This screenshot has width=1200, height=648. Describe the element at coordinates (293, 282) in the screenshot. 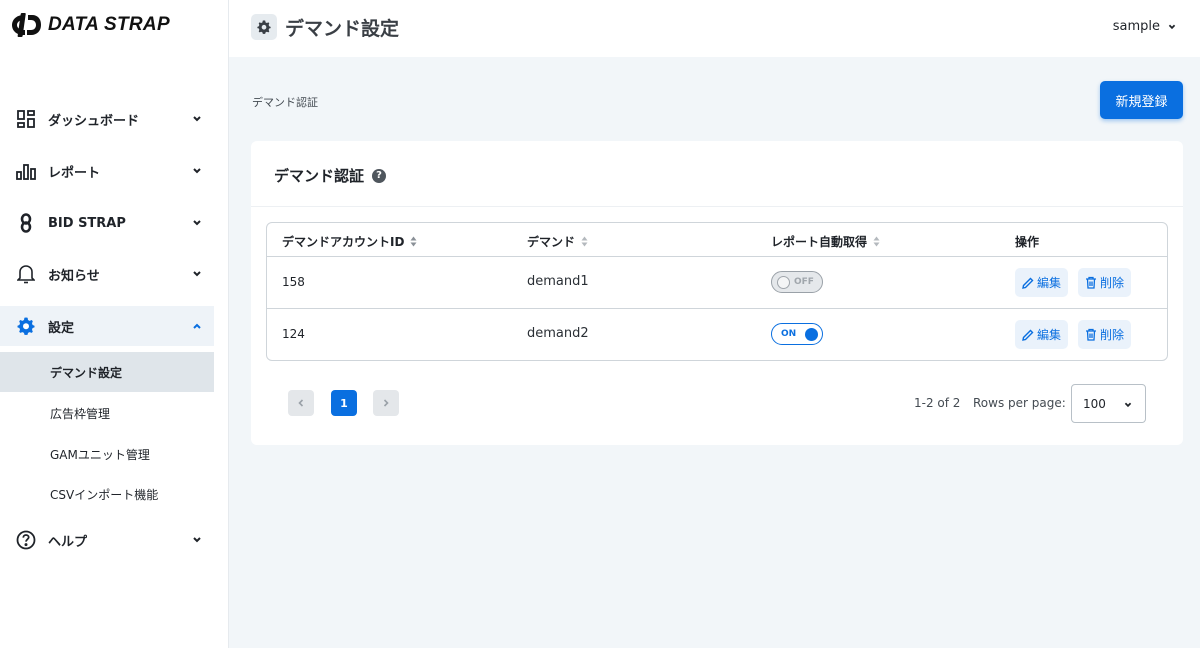

I see `cell-account-id: 158` at that location.